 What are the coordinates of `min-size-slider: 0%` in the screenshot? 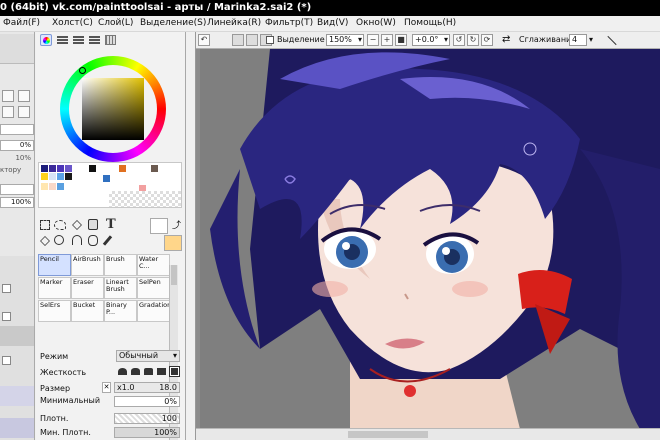 It's located at (147, 401).